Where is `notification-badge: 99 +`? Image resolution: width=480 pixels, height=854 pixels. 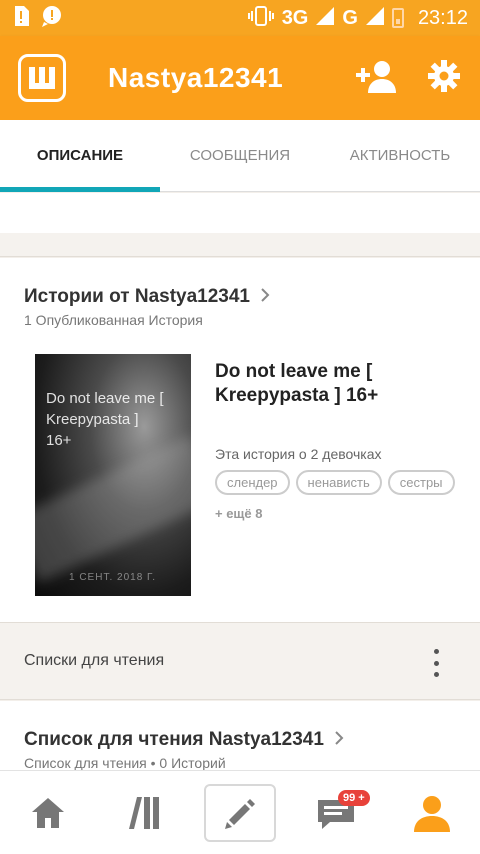 notification-badge: 99 + is located at coordinates (354, 797).